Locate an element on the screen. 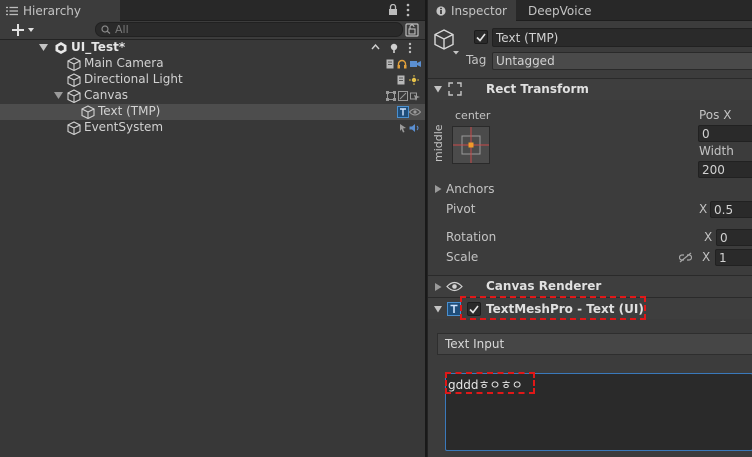 This screenshot has width=752, height=457. hierarchy-item-canvas: Canvas is located at coordinates (212, 96).